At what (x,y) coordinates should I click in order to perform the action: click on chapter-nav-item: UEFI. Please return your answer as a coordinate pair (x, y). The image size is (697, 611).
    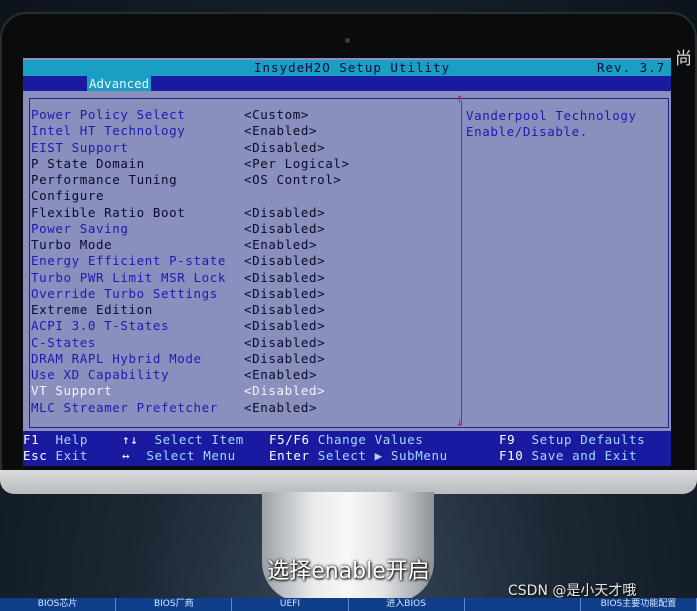
    Looking at the image, I should click on (290, 604).